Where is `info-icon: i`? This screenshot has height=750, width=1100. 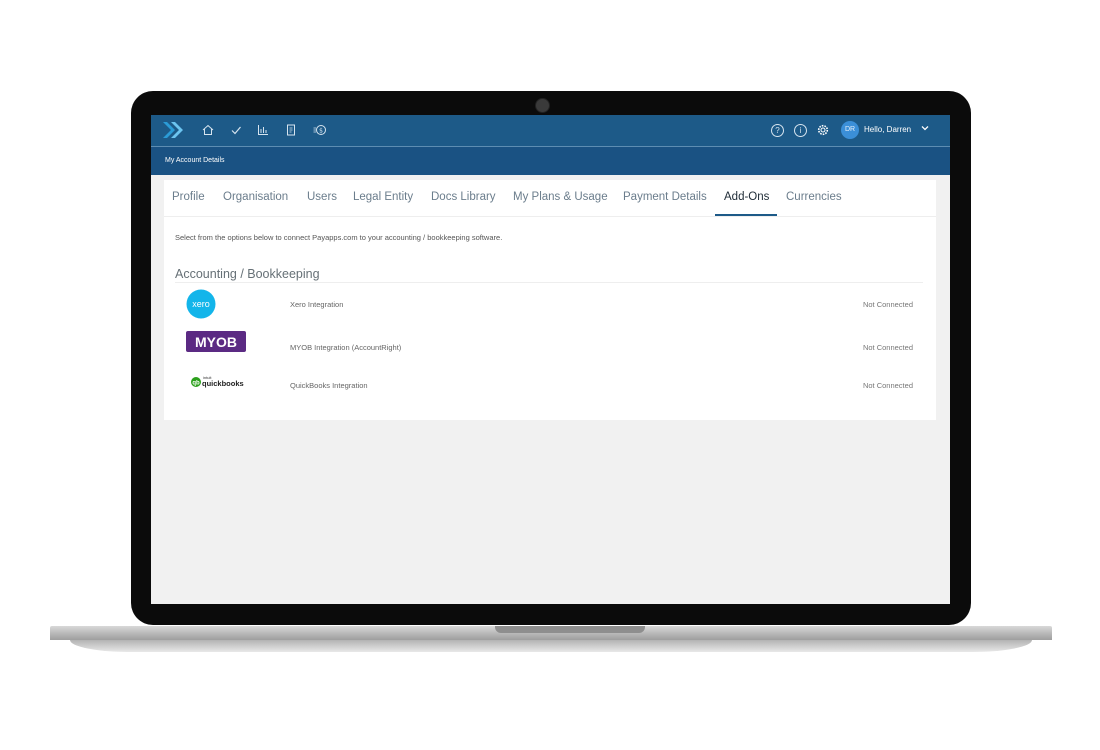 info-icon: i is located at coordinates (800, 130).